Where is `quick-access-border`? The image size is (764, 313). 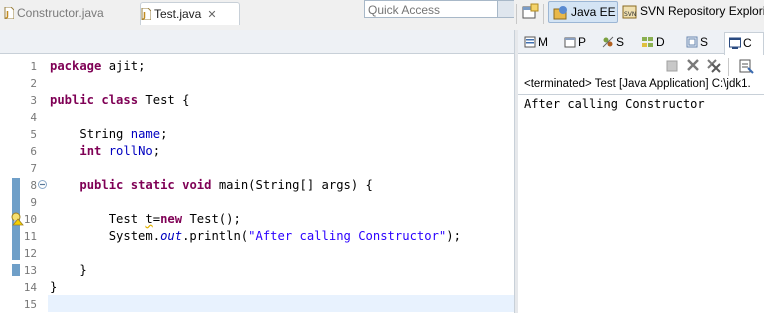
quick-access-border is located at coordinates (506, 9).